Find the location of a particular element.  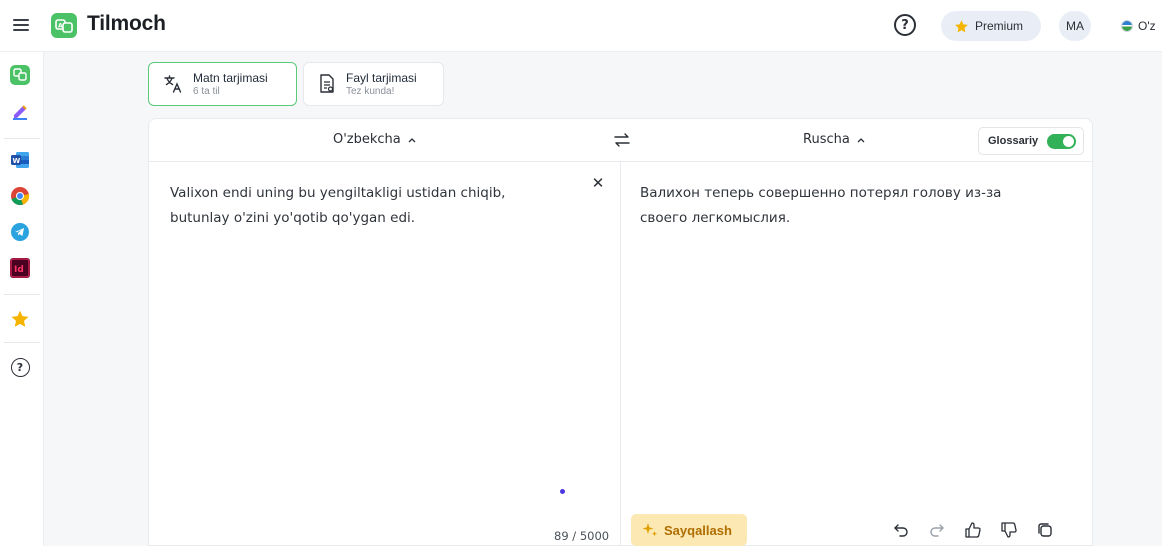

edit-pen-icon is located at coordinates (20, 111).